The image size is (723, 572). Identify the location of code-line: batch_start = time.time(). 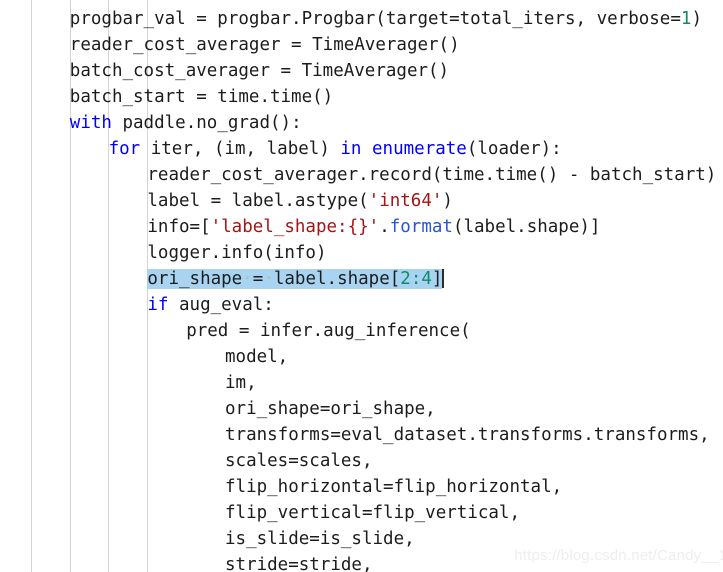
(361, 97).